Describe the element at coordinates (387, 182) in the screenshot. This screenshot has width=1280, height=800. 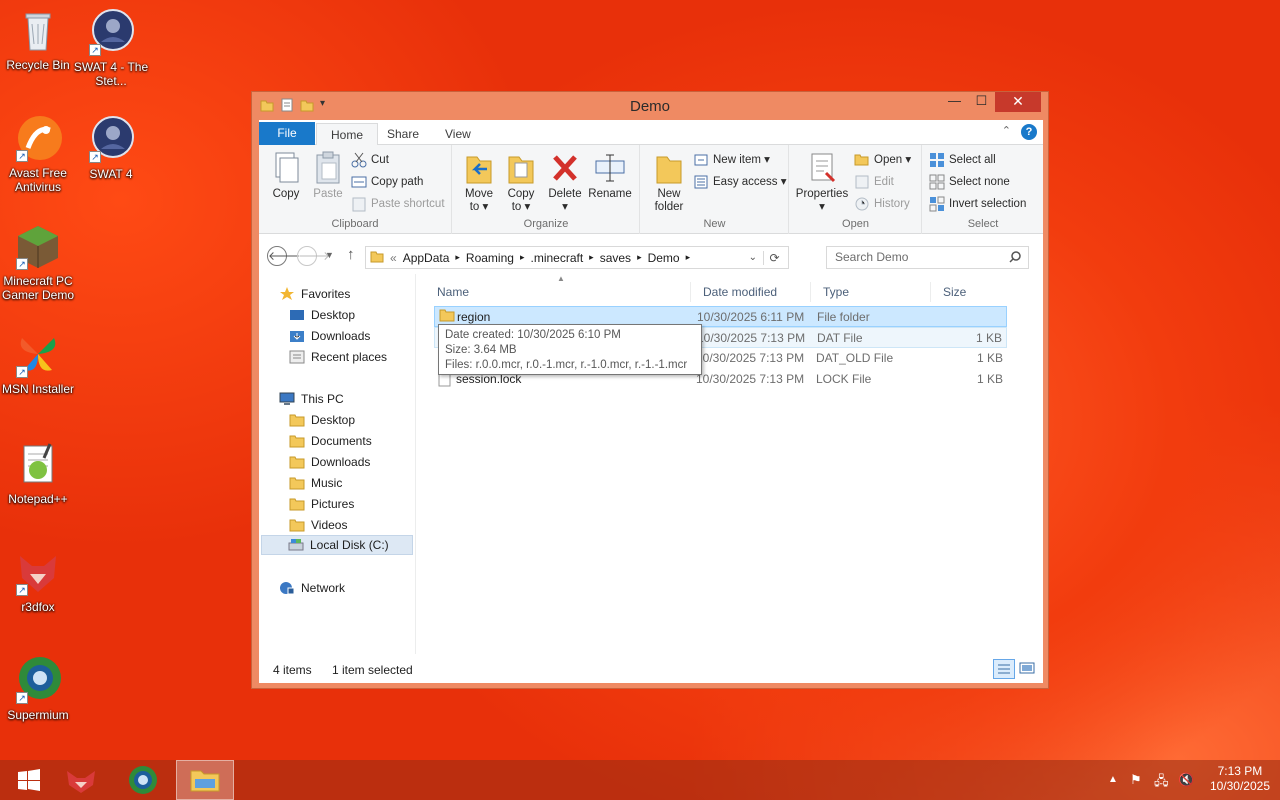
I see `copy-path-button: Copy path` at that location.